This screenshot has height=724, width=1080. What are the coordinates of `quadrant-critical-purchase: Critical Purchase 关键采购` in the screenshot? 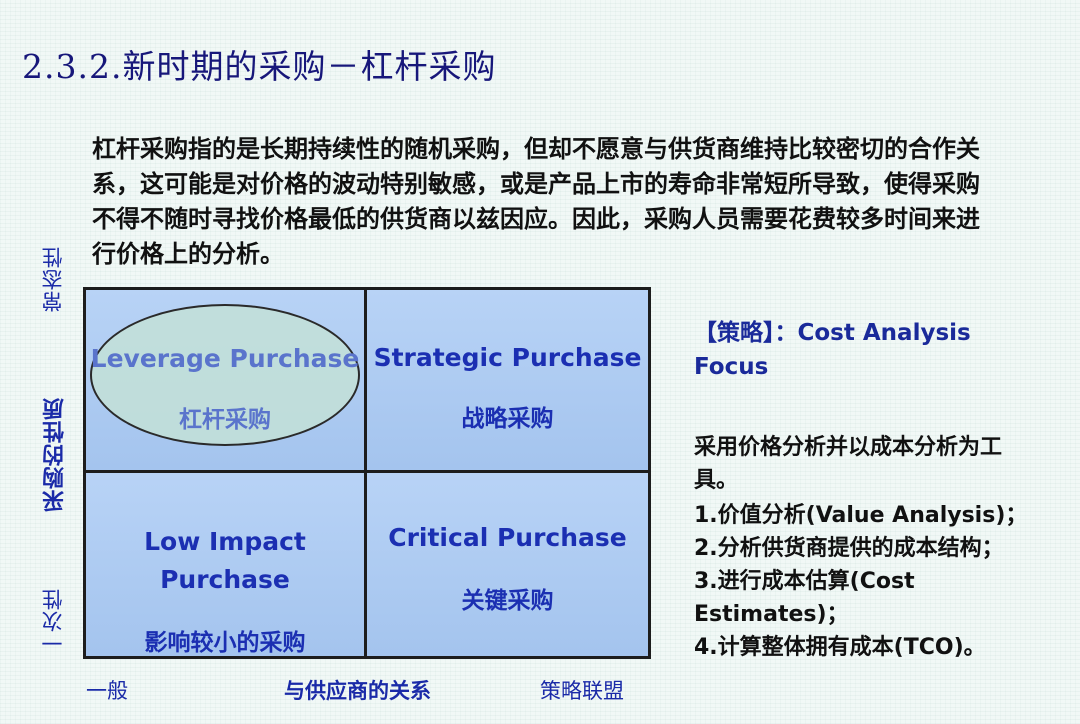 It's located at (507, 564).